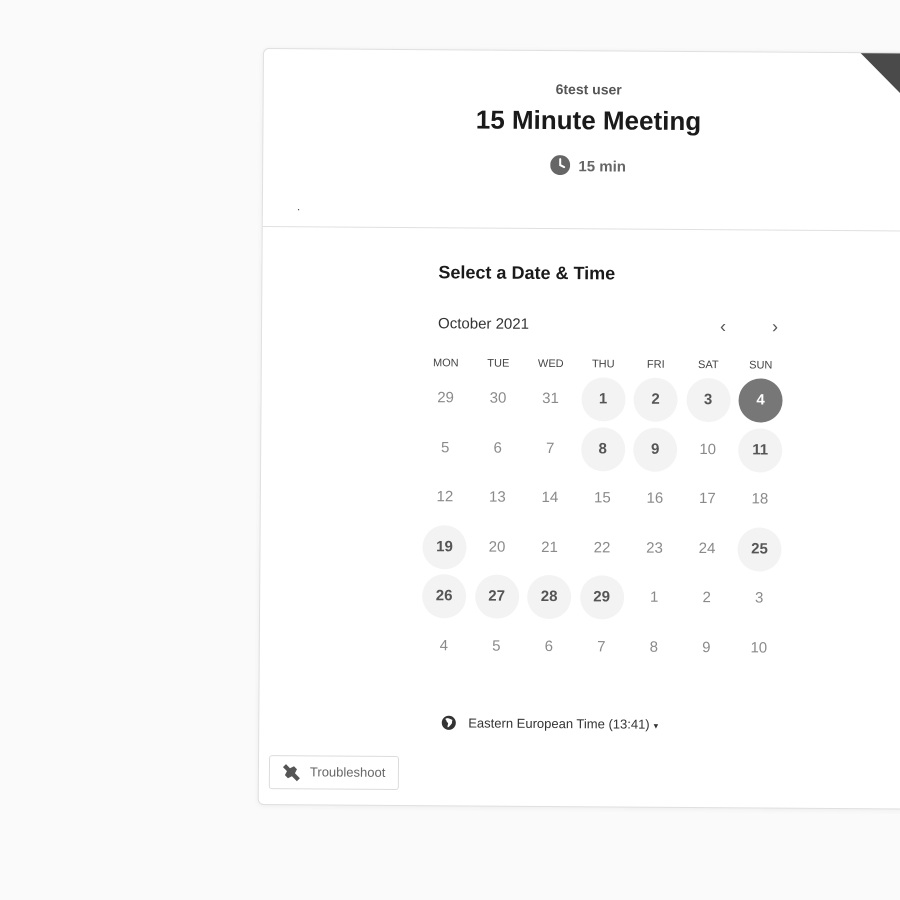 The image size is (900, 900). What do you see at coordinates (723, 326) in the screenshot?
I see `prev-month-button: ‹` at bounding box center [723, 326].